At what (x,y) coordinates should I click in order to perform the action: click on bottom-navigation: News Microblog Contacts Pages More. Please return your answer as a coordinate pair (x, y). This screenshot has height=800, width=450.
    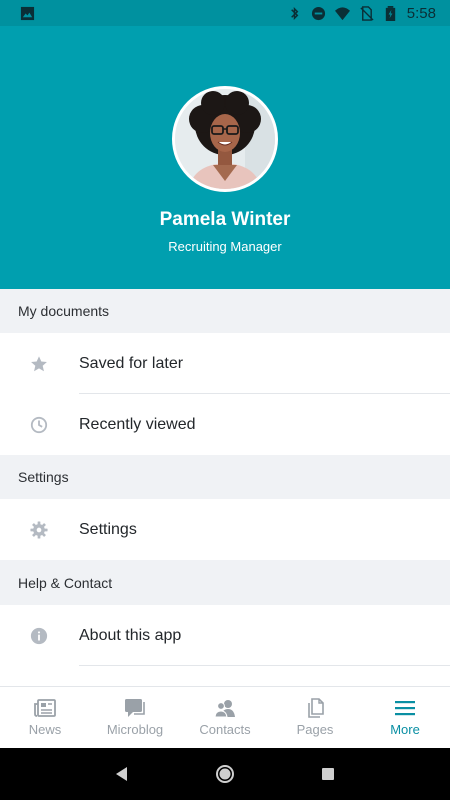
    Looking at the image, I should click on (225, 717).